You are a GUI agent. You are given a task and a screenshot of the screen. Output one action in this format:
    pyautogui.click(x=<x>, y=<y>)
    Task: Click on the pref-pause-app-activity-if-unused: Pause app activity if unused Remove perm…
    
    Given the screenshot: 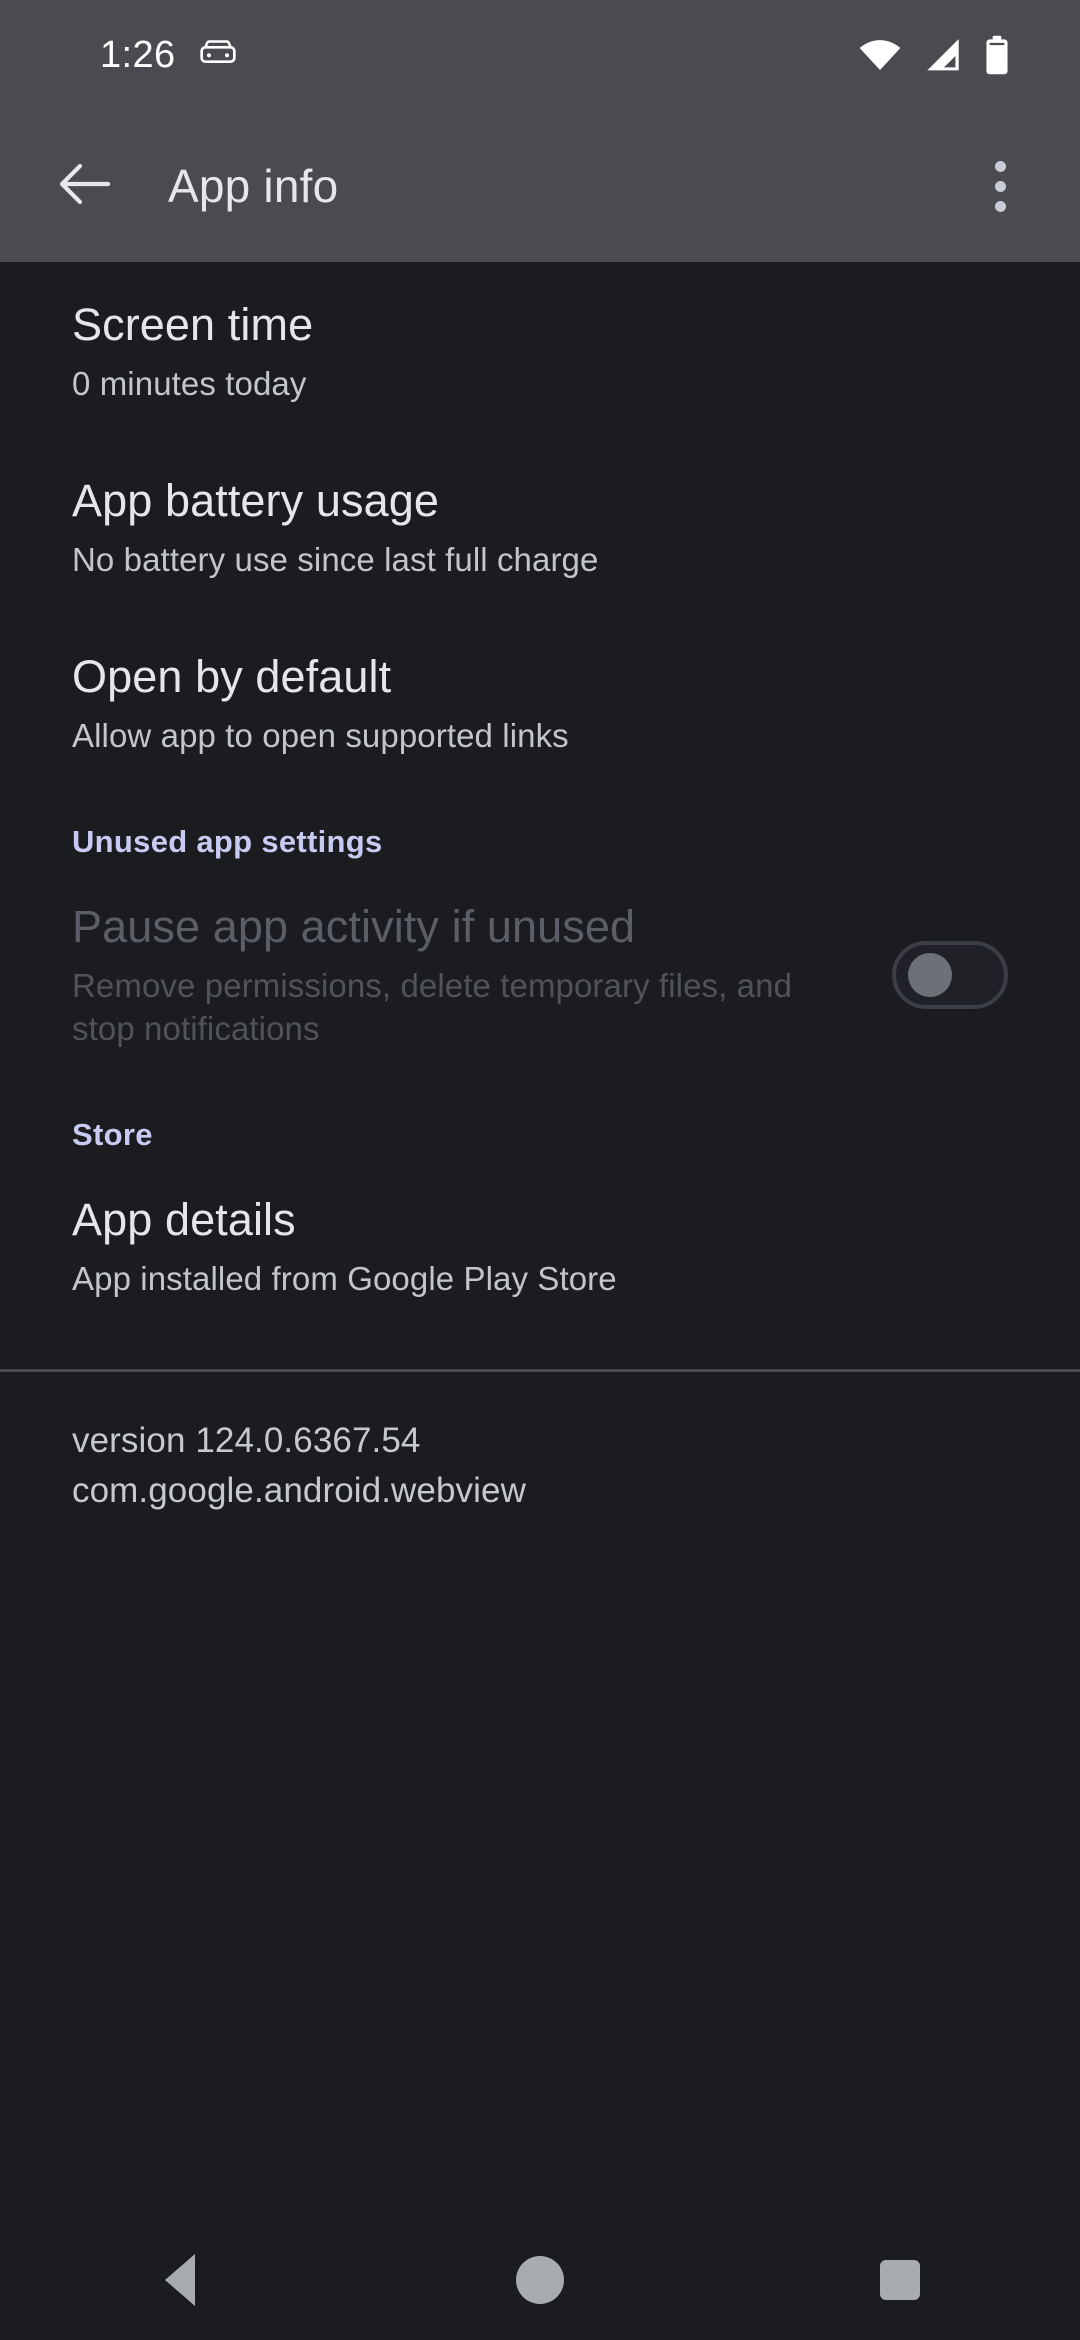 What is the action you would take?
    pyautogui.click(x=540, y=973)
    